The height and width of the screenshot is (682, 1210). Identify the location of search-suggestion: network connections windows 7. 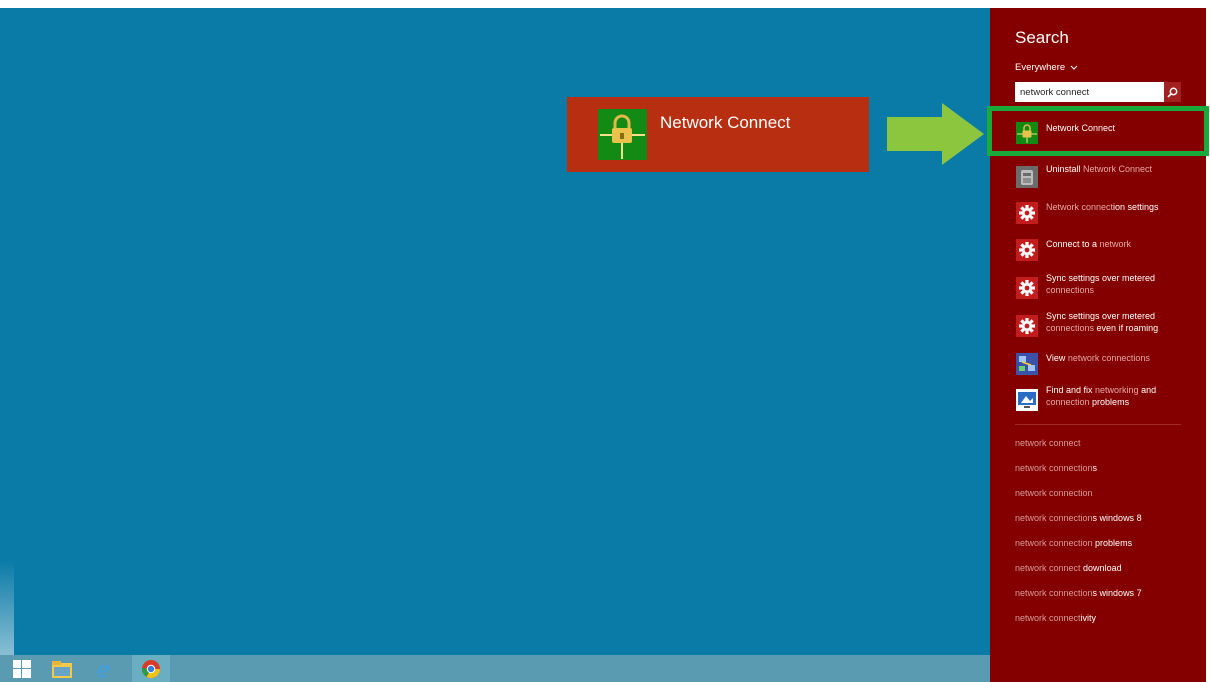
(1078, 593).